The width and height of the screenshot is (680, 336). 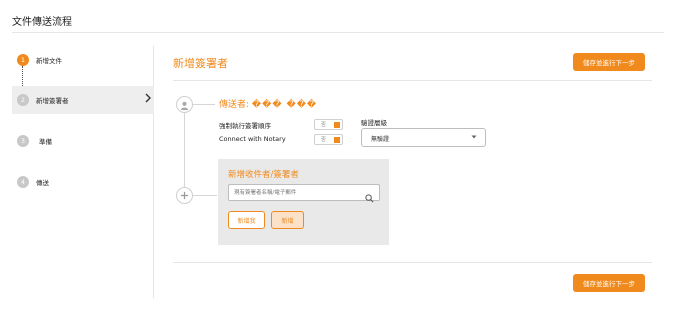 I want to click on recipient-search, so click(x=304, y=193).